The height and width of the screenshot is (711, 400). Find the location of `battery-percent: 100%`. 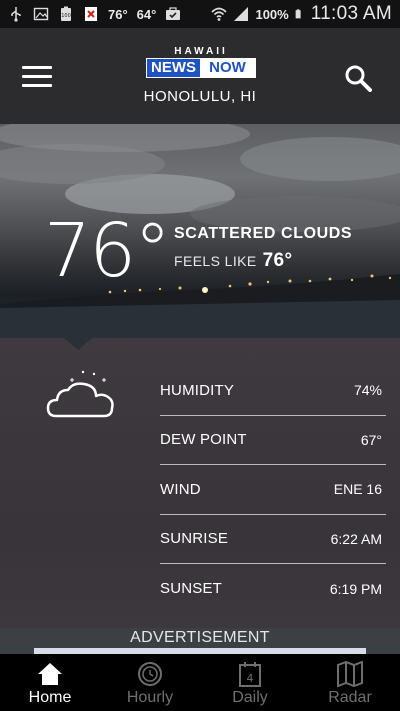

battery-percent: 100% is located at coordinates (272, 14).